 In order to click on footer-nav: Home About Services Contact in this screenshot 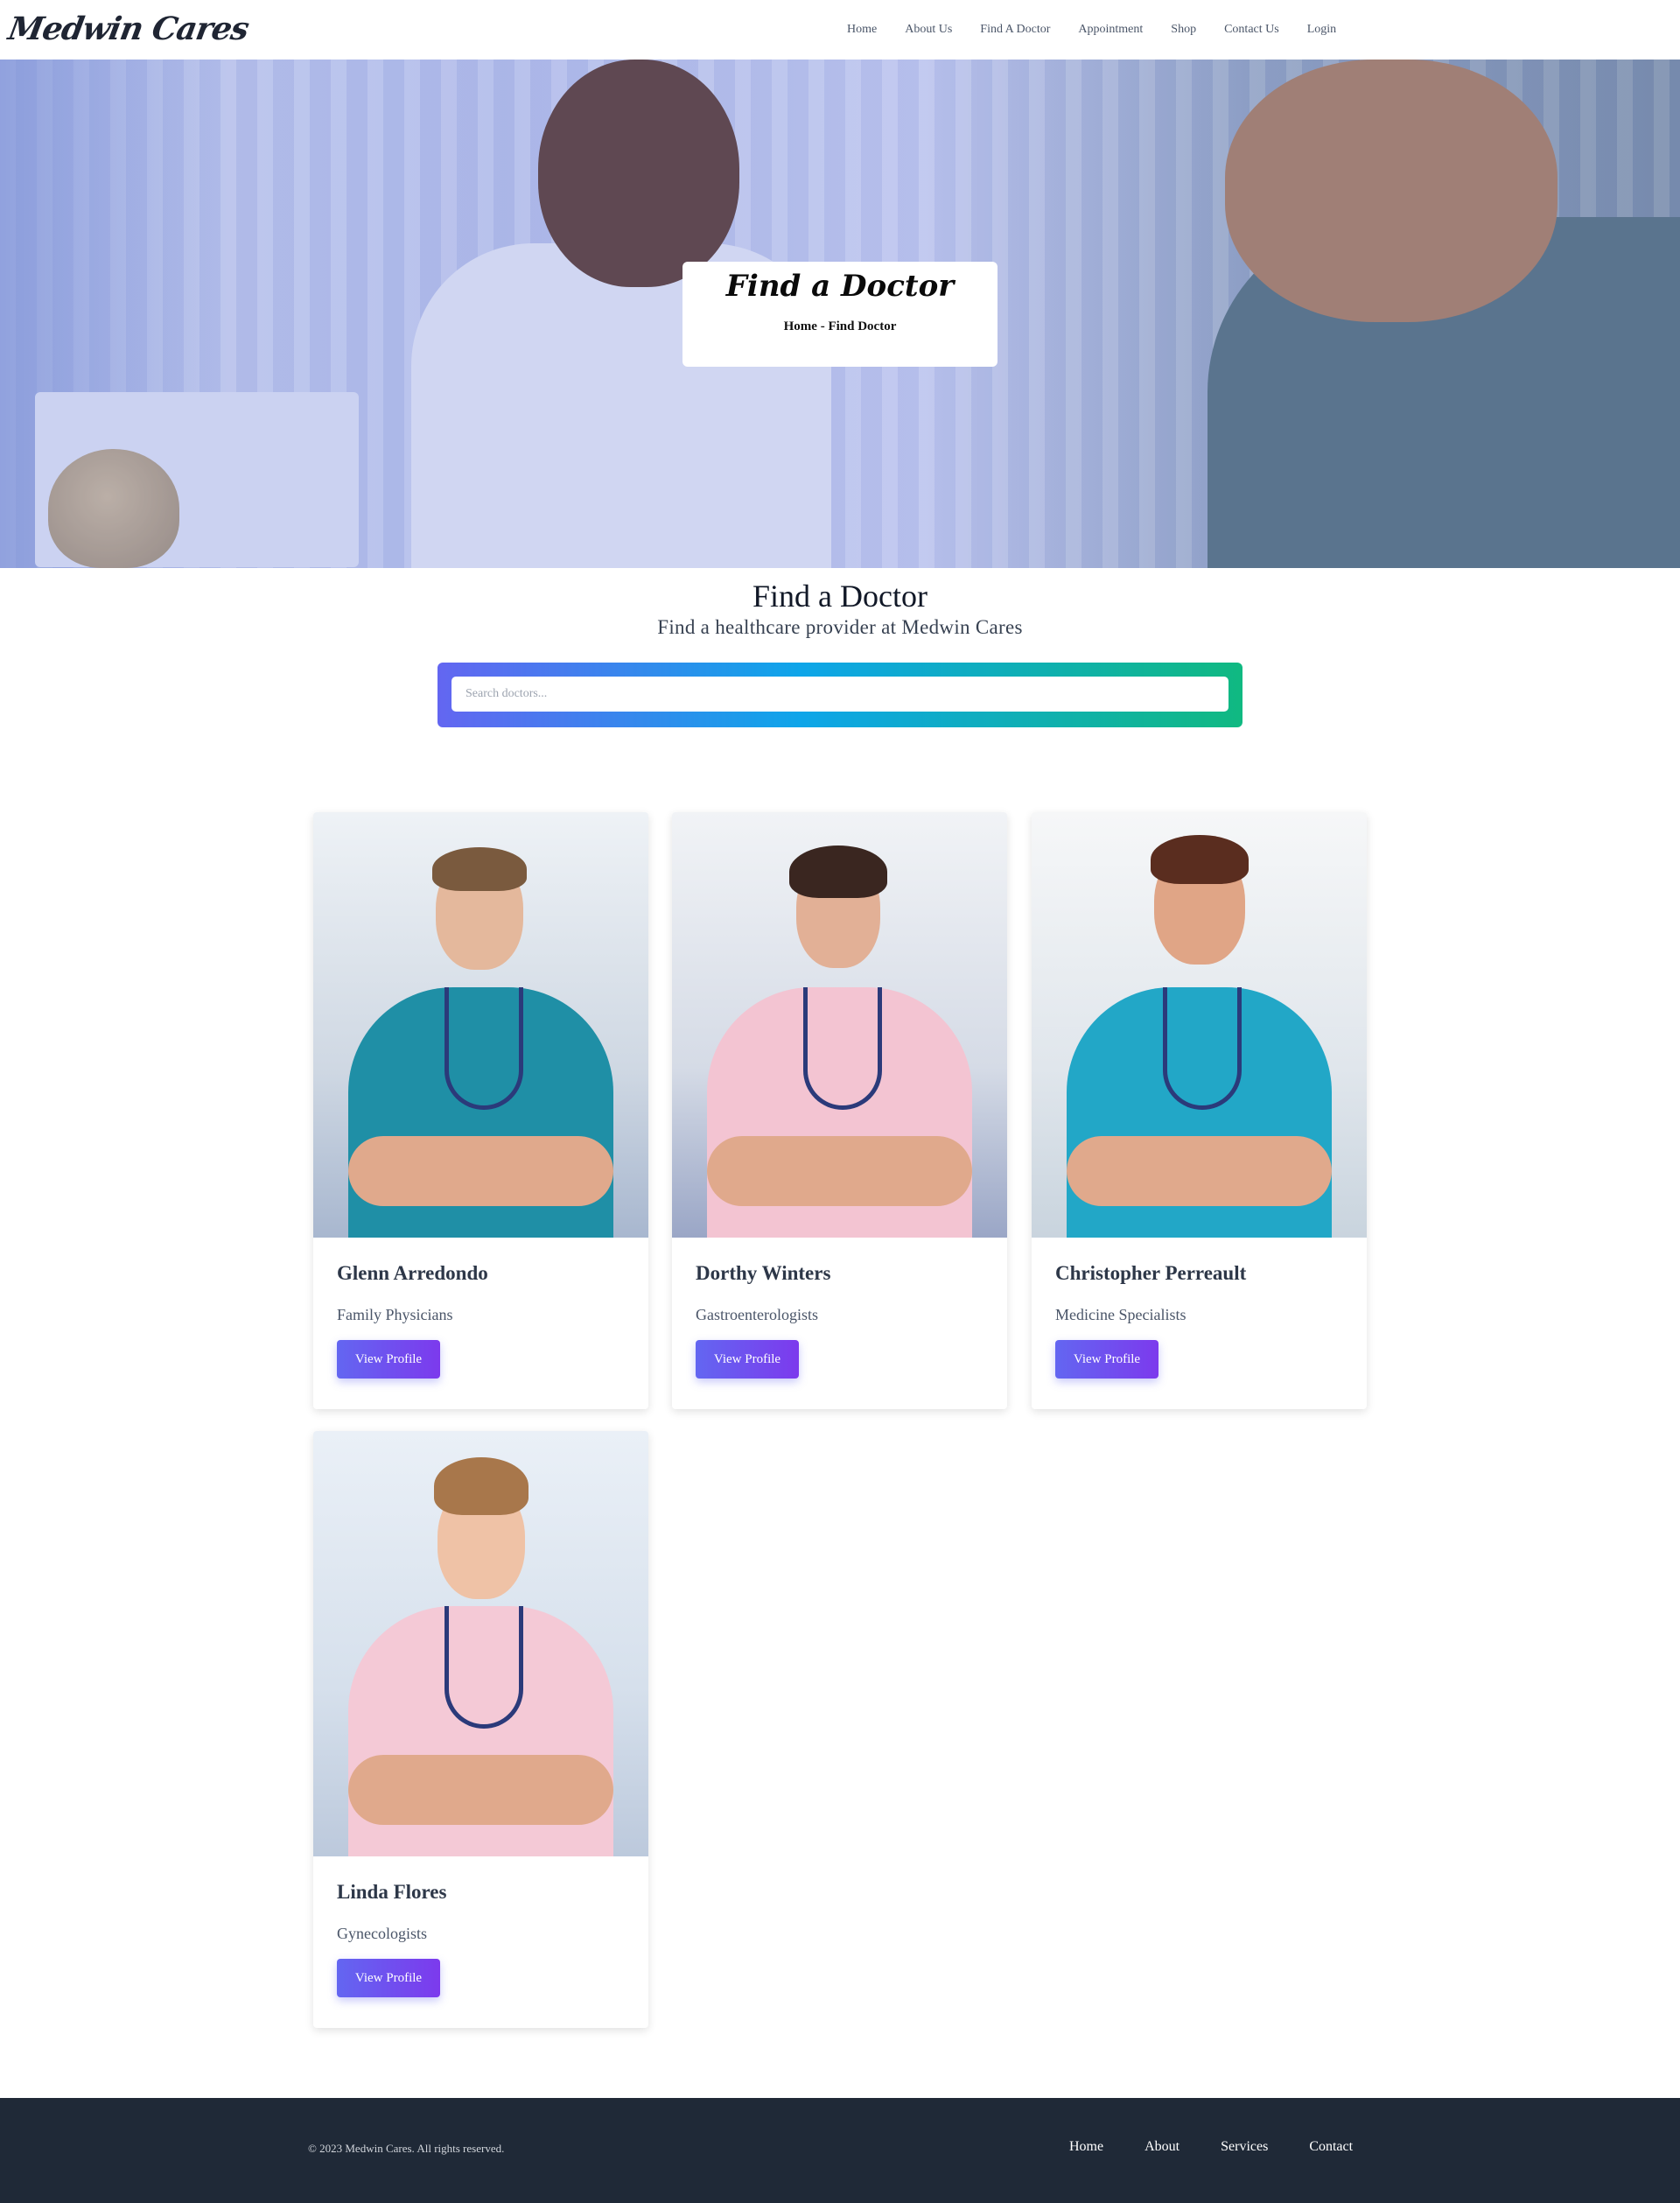, I will do `click(1231, 2147)`.